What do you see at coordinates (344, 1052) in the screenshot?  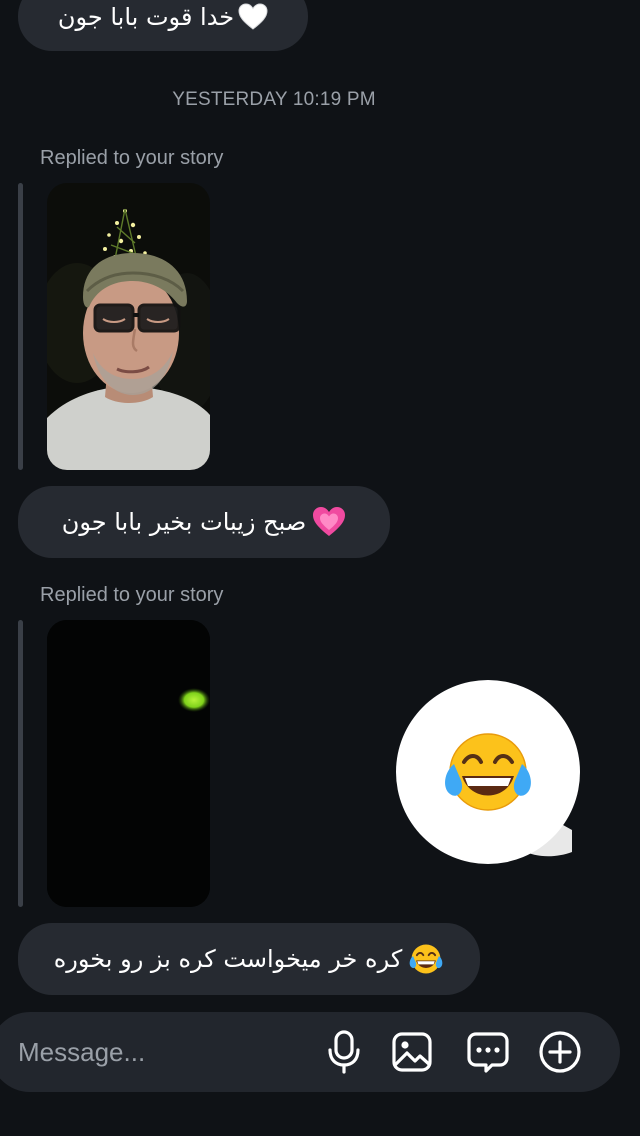 I see `microphone-icon` at bounding box center [344, 1052].